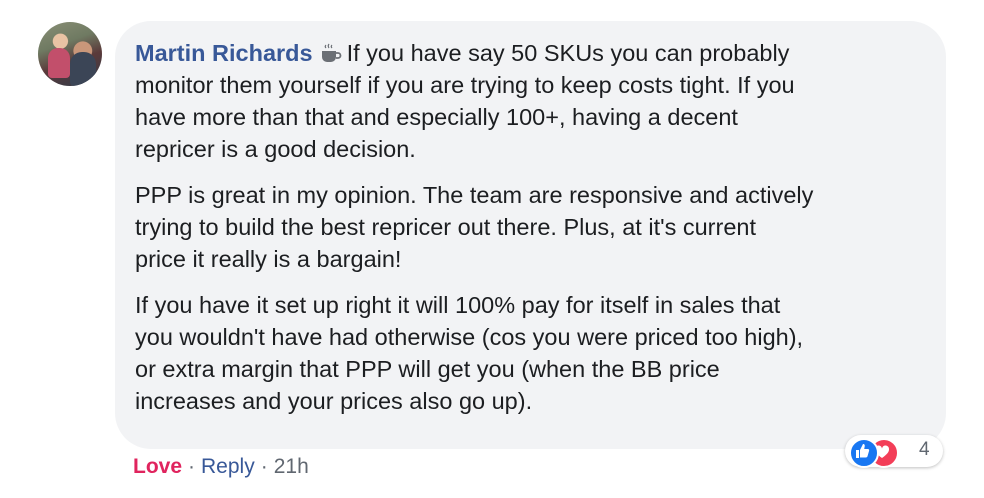 The height and width of the screenshot is (498, 984). Describe the element at coordinates (331, 52) in the screenshot. I see `coffee-cup-icon` at that location.